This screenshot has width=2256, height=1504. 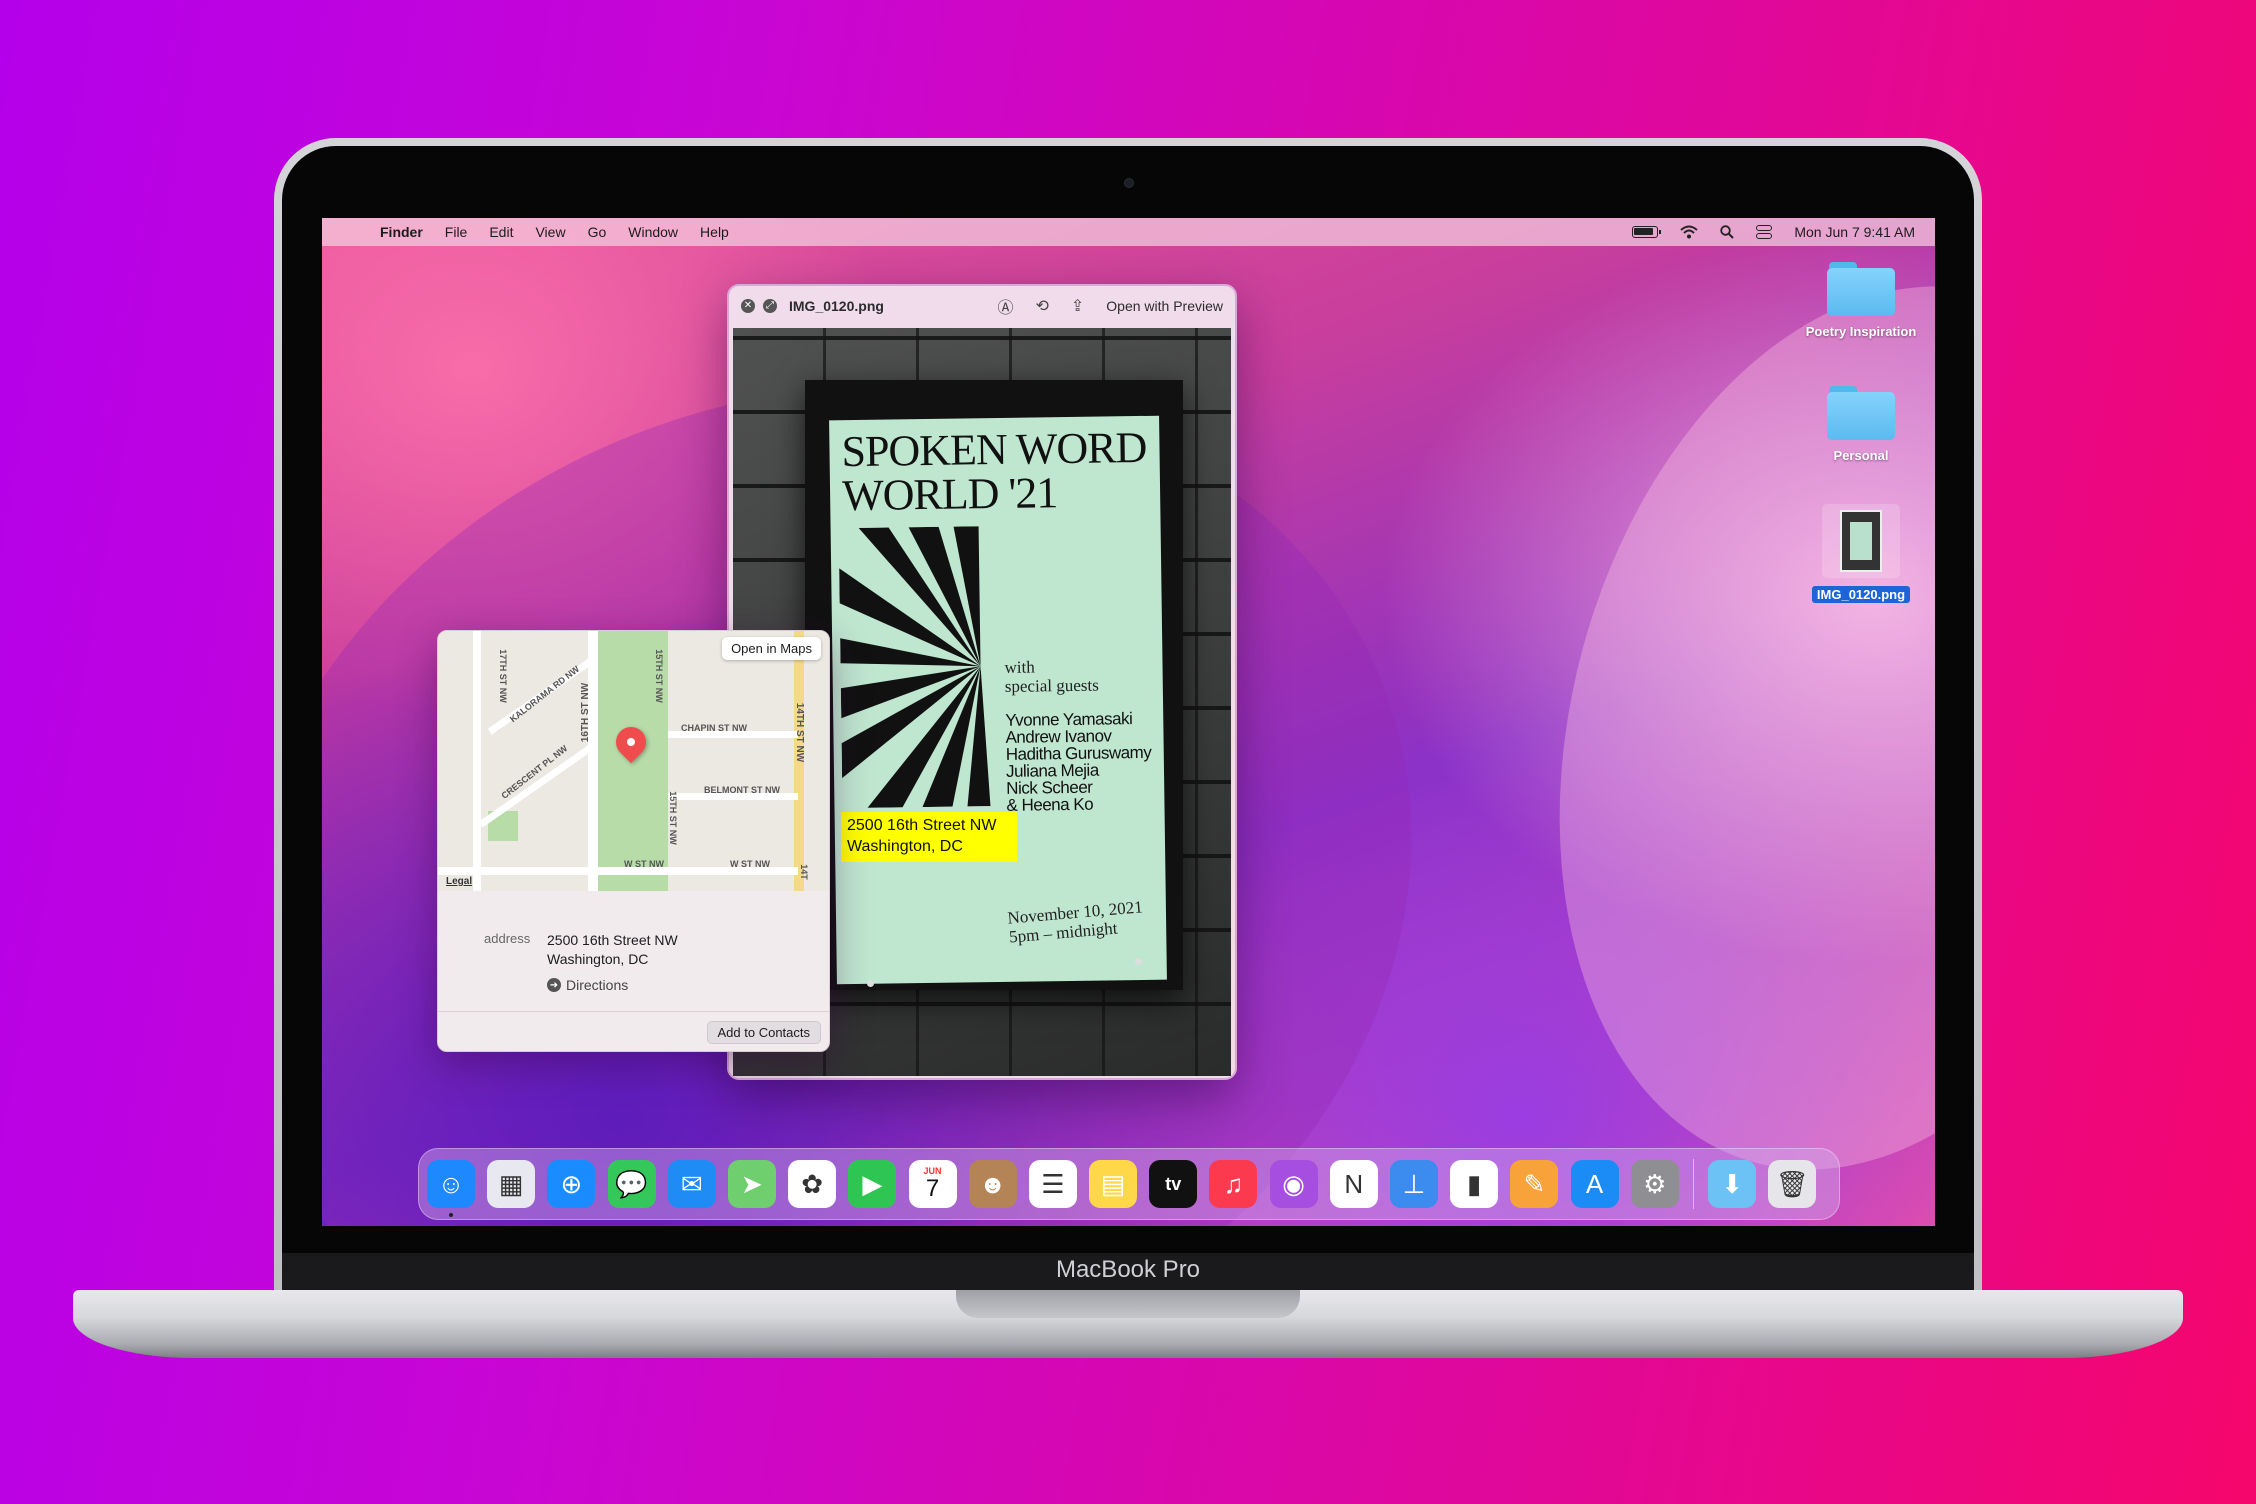 I want to click on poster-title-line: SPOKEN WORD, so click(x=994, y=449).